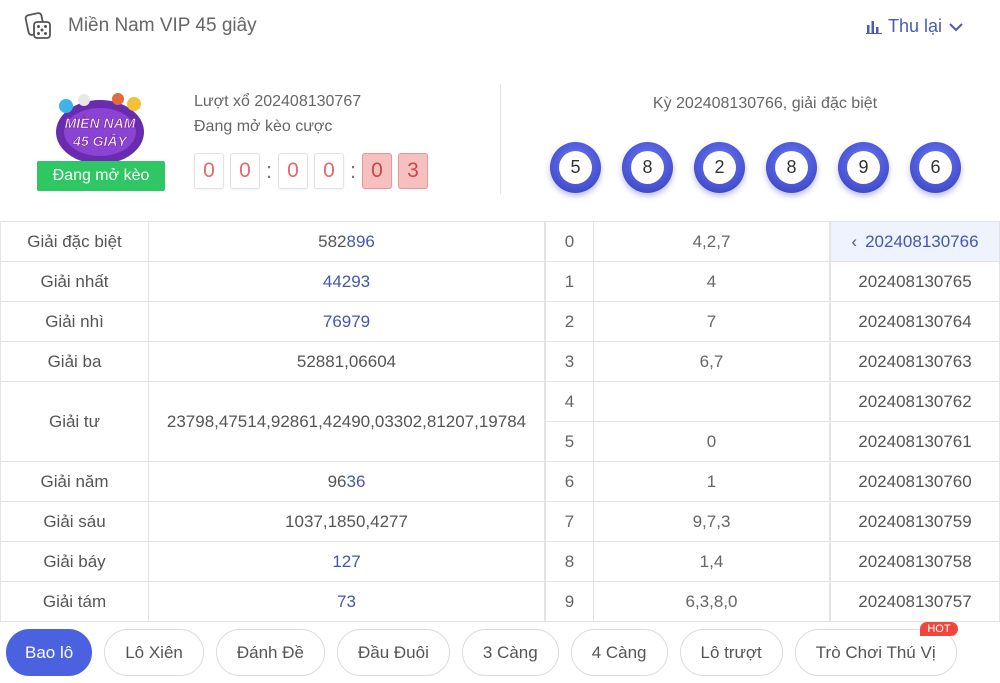 The height and width of the screenshot is (683, 1000). I want to click on table-row: Giải sáu 1037,1850,4277, so click(272, 521).